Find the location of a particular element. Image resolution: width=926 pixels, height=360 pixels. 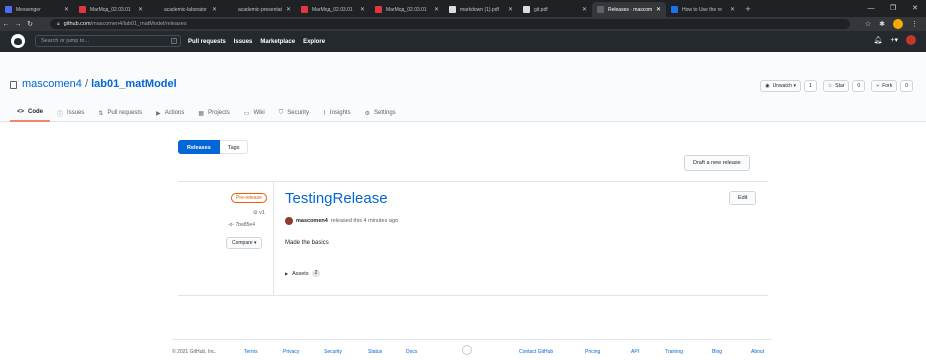

github-search-input: Search or jump to... / is located at coordinates (108, 41).